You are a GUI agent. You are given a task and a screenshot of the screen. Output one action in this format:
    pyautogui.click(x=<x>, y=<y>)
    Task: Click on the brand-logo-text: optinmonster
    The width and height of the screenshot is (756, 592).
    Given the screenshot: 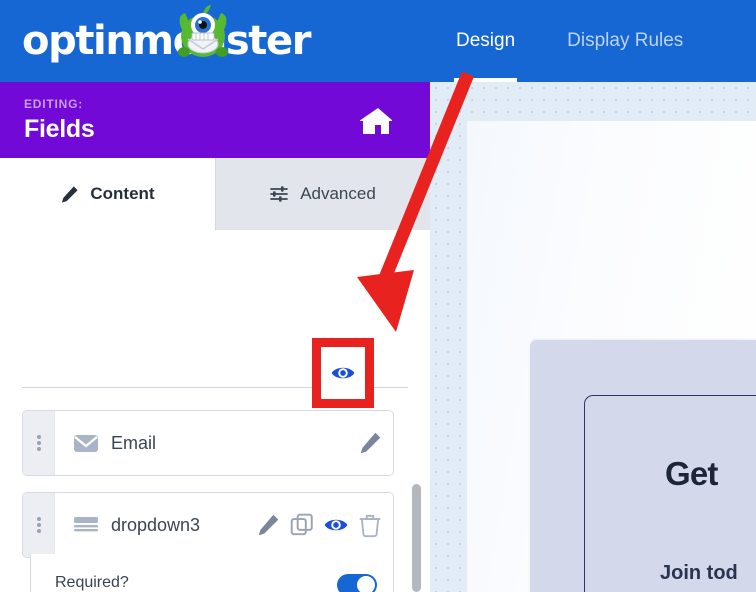 What is the action you would take?
    pyautogui.click(x=166, y=41)
    